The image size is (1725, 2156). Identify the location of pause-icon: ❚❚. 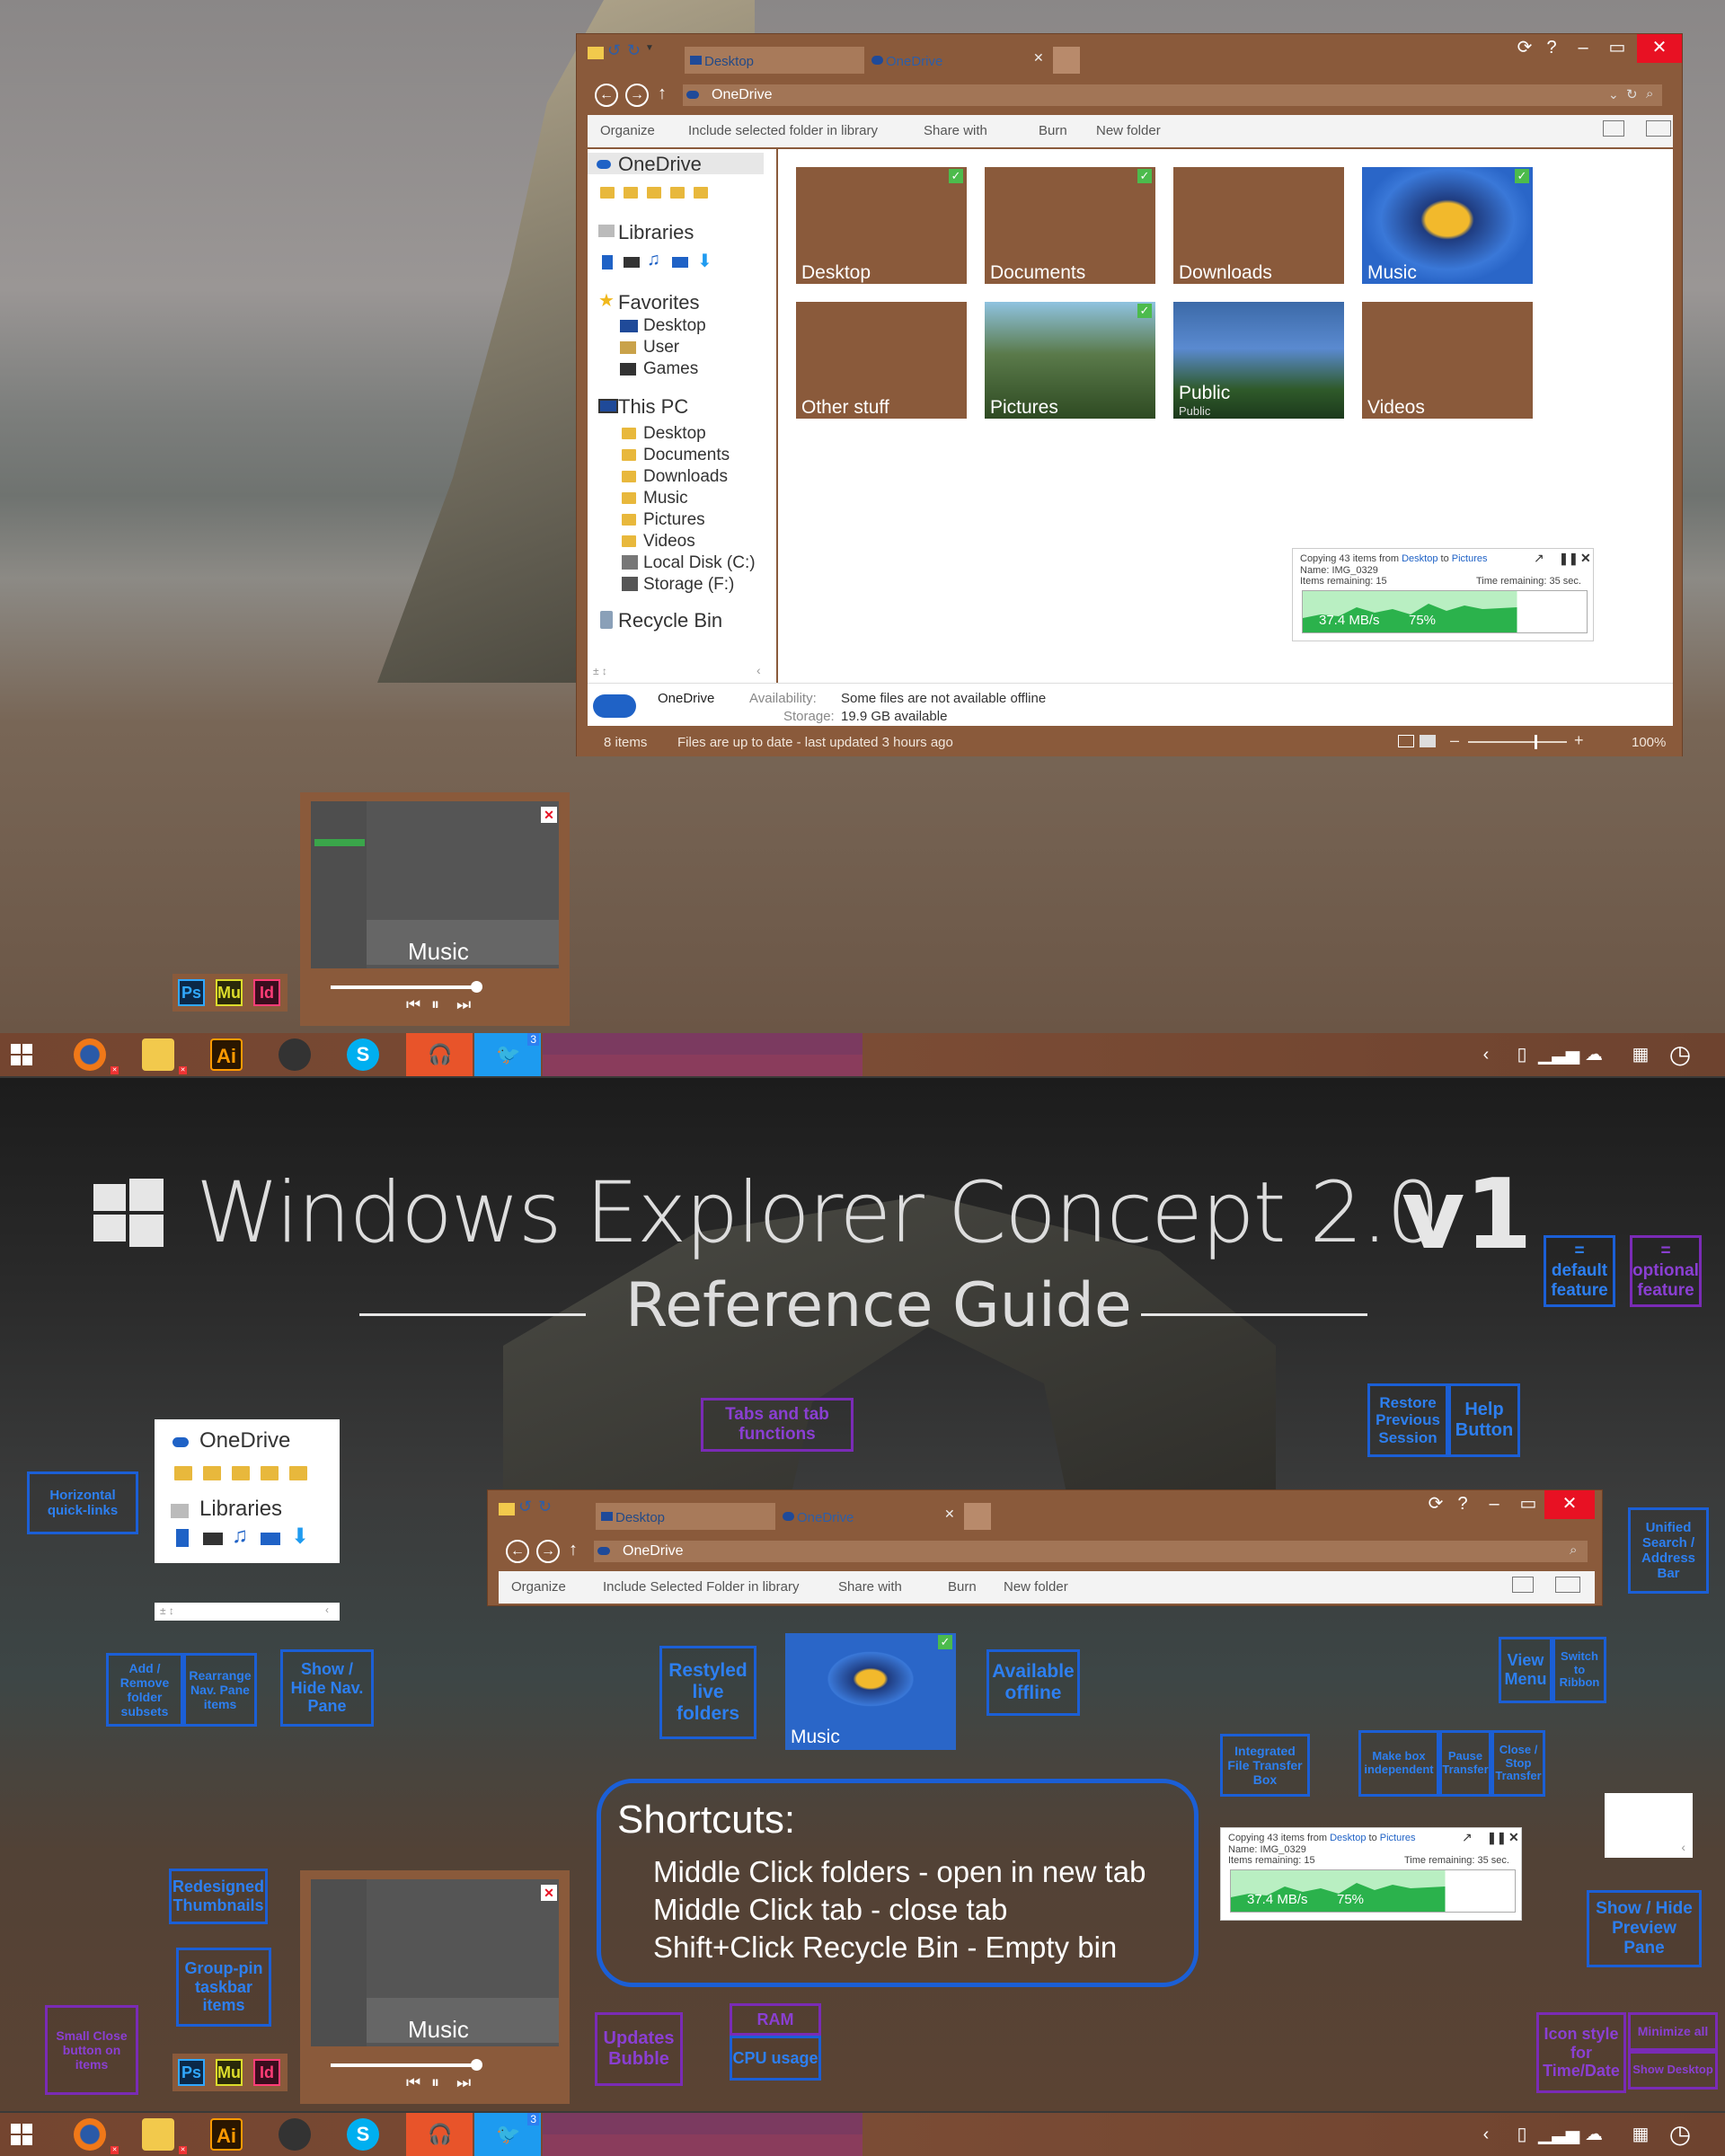
(1497, 1838).